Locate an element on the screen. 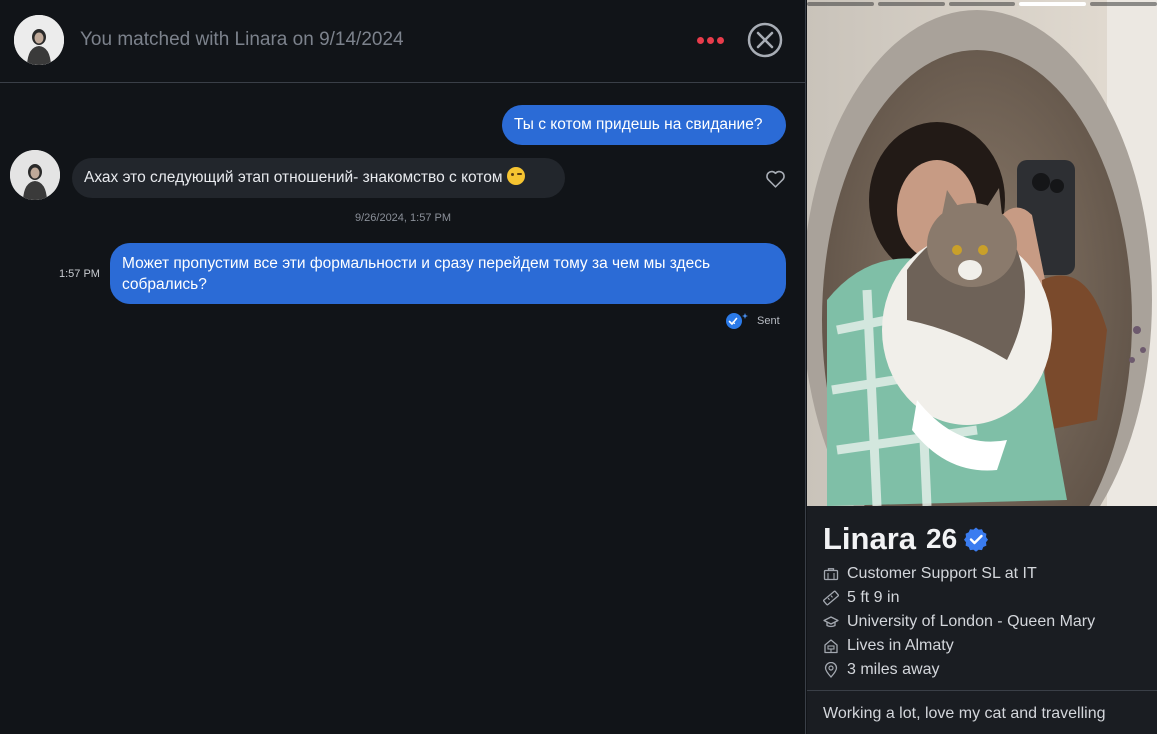  more-options-button is located at coordinates (710, 40).